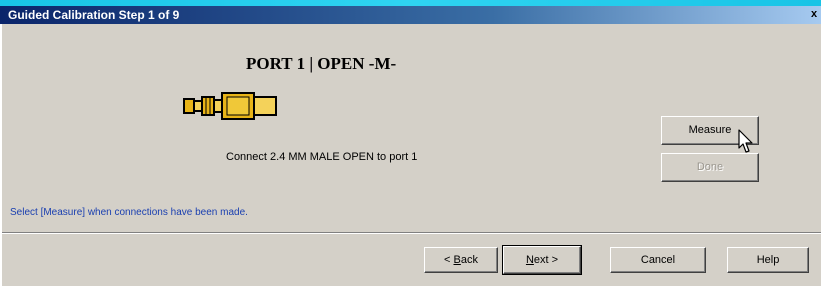 This screenshot has width=821, height=286. Describe the element at coordinates (553, 260) in the screenshot. I see `next-suffix: >` at that location.